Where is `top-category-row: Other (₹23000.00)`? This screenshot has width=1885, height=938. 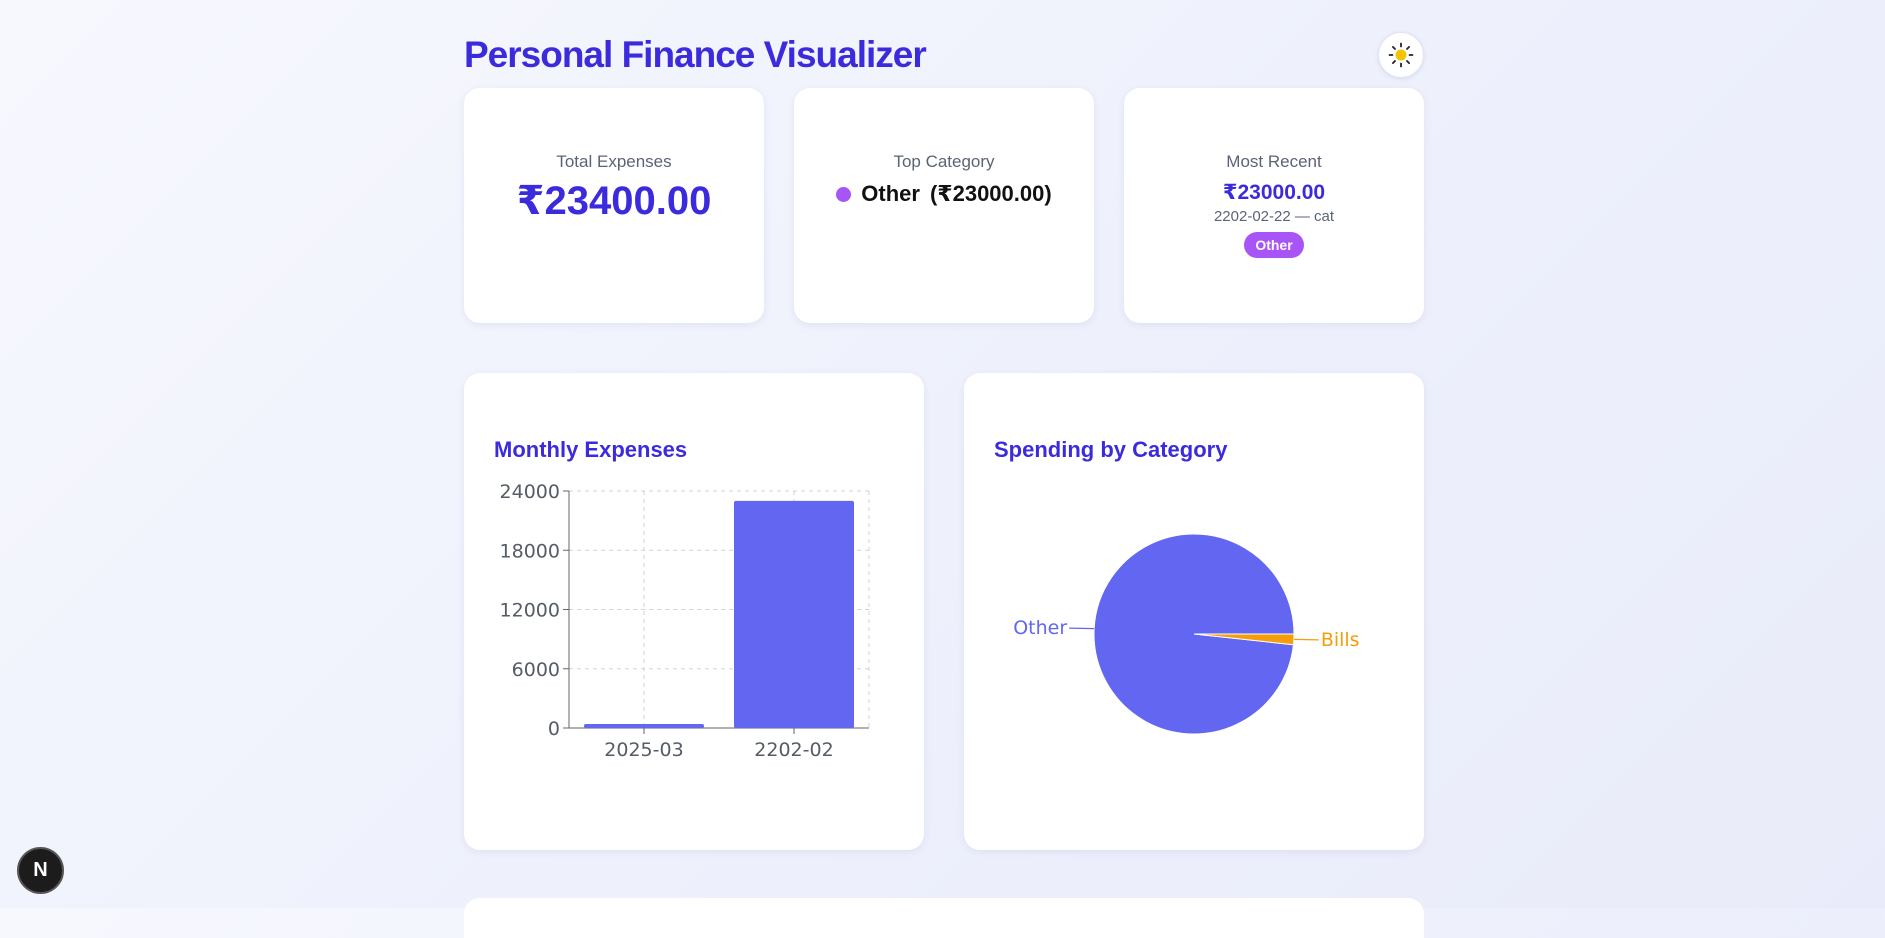
top-category-row: Other (₹23000.00) is located at coordinates (944, 194).